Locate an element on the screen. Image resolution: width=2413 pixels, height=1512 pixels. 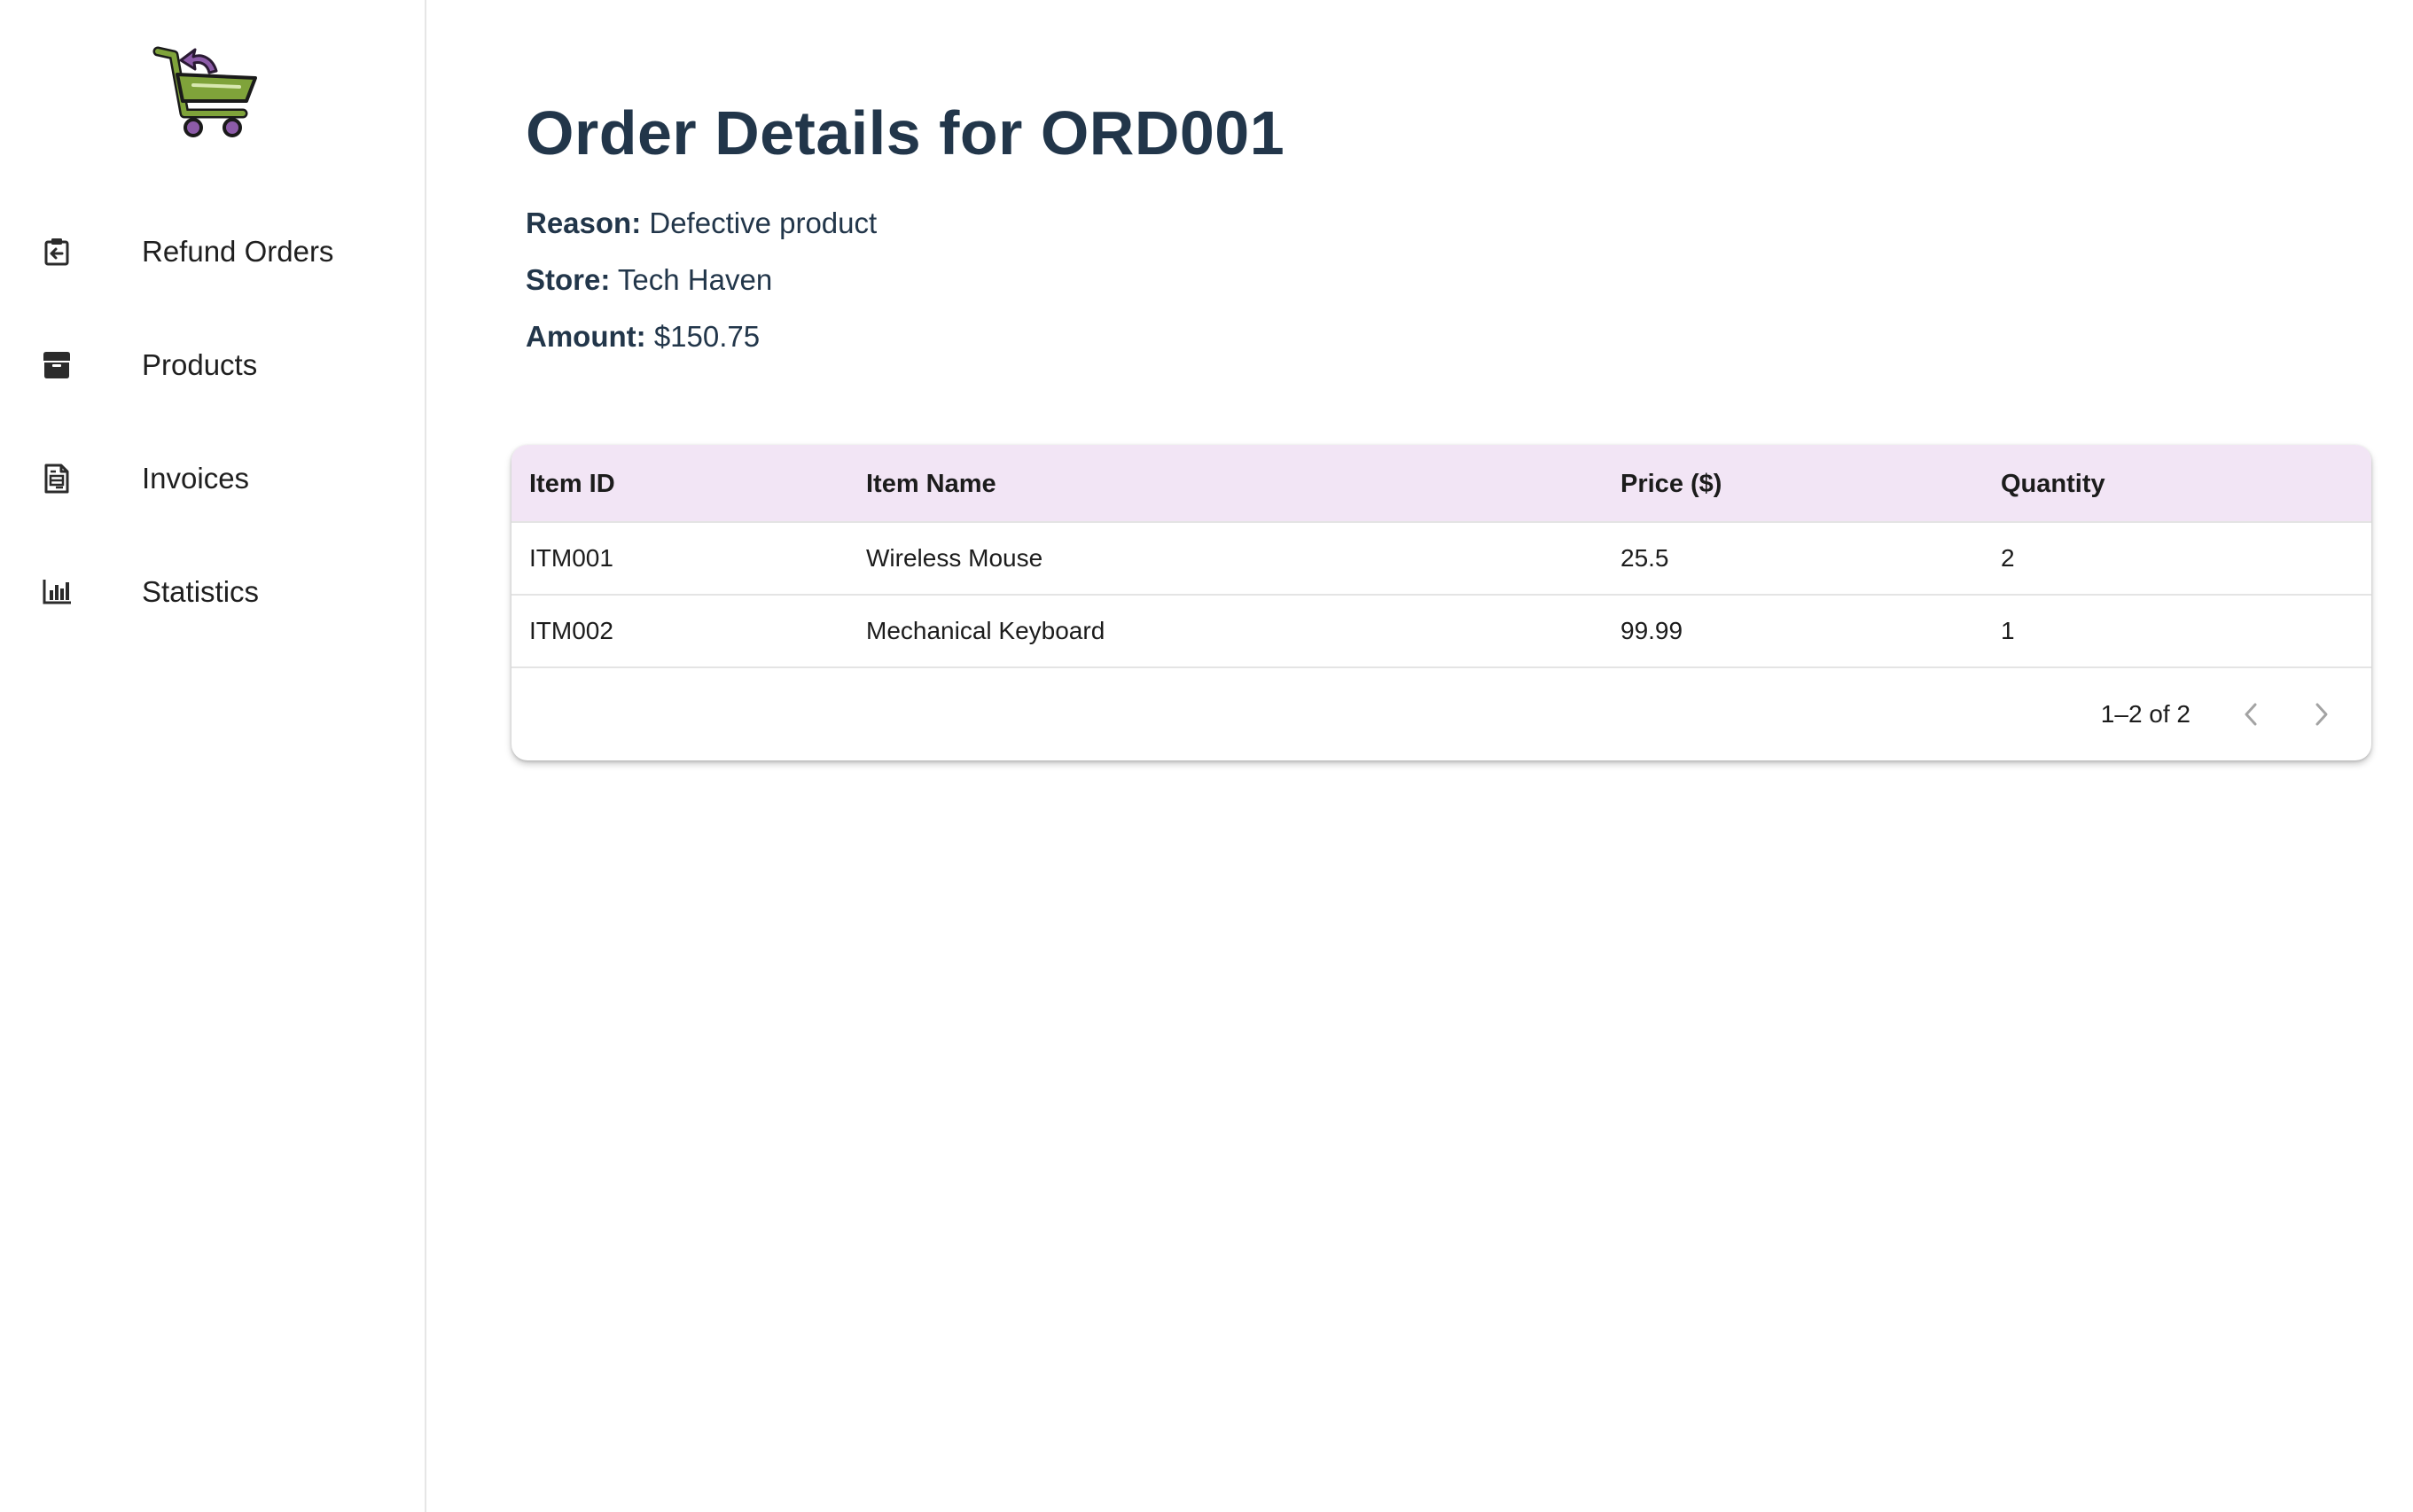
cell-price: 25.5 is located at coordinates (1644, 558).